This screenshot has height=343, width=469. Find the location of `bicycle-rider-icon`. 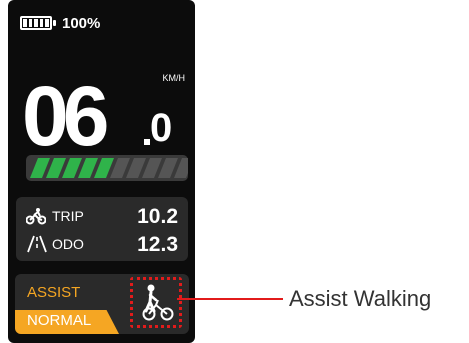

bicycle-rider-icon is located at coordinates (36, 216).